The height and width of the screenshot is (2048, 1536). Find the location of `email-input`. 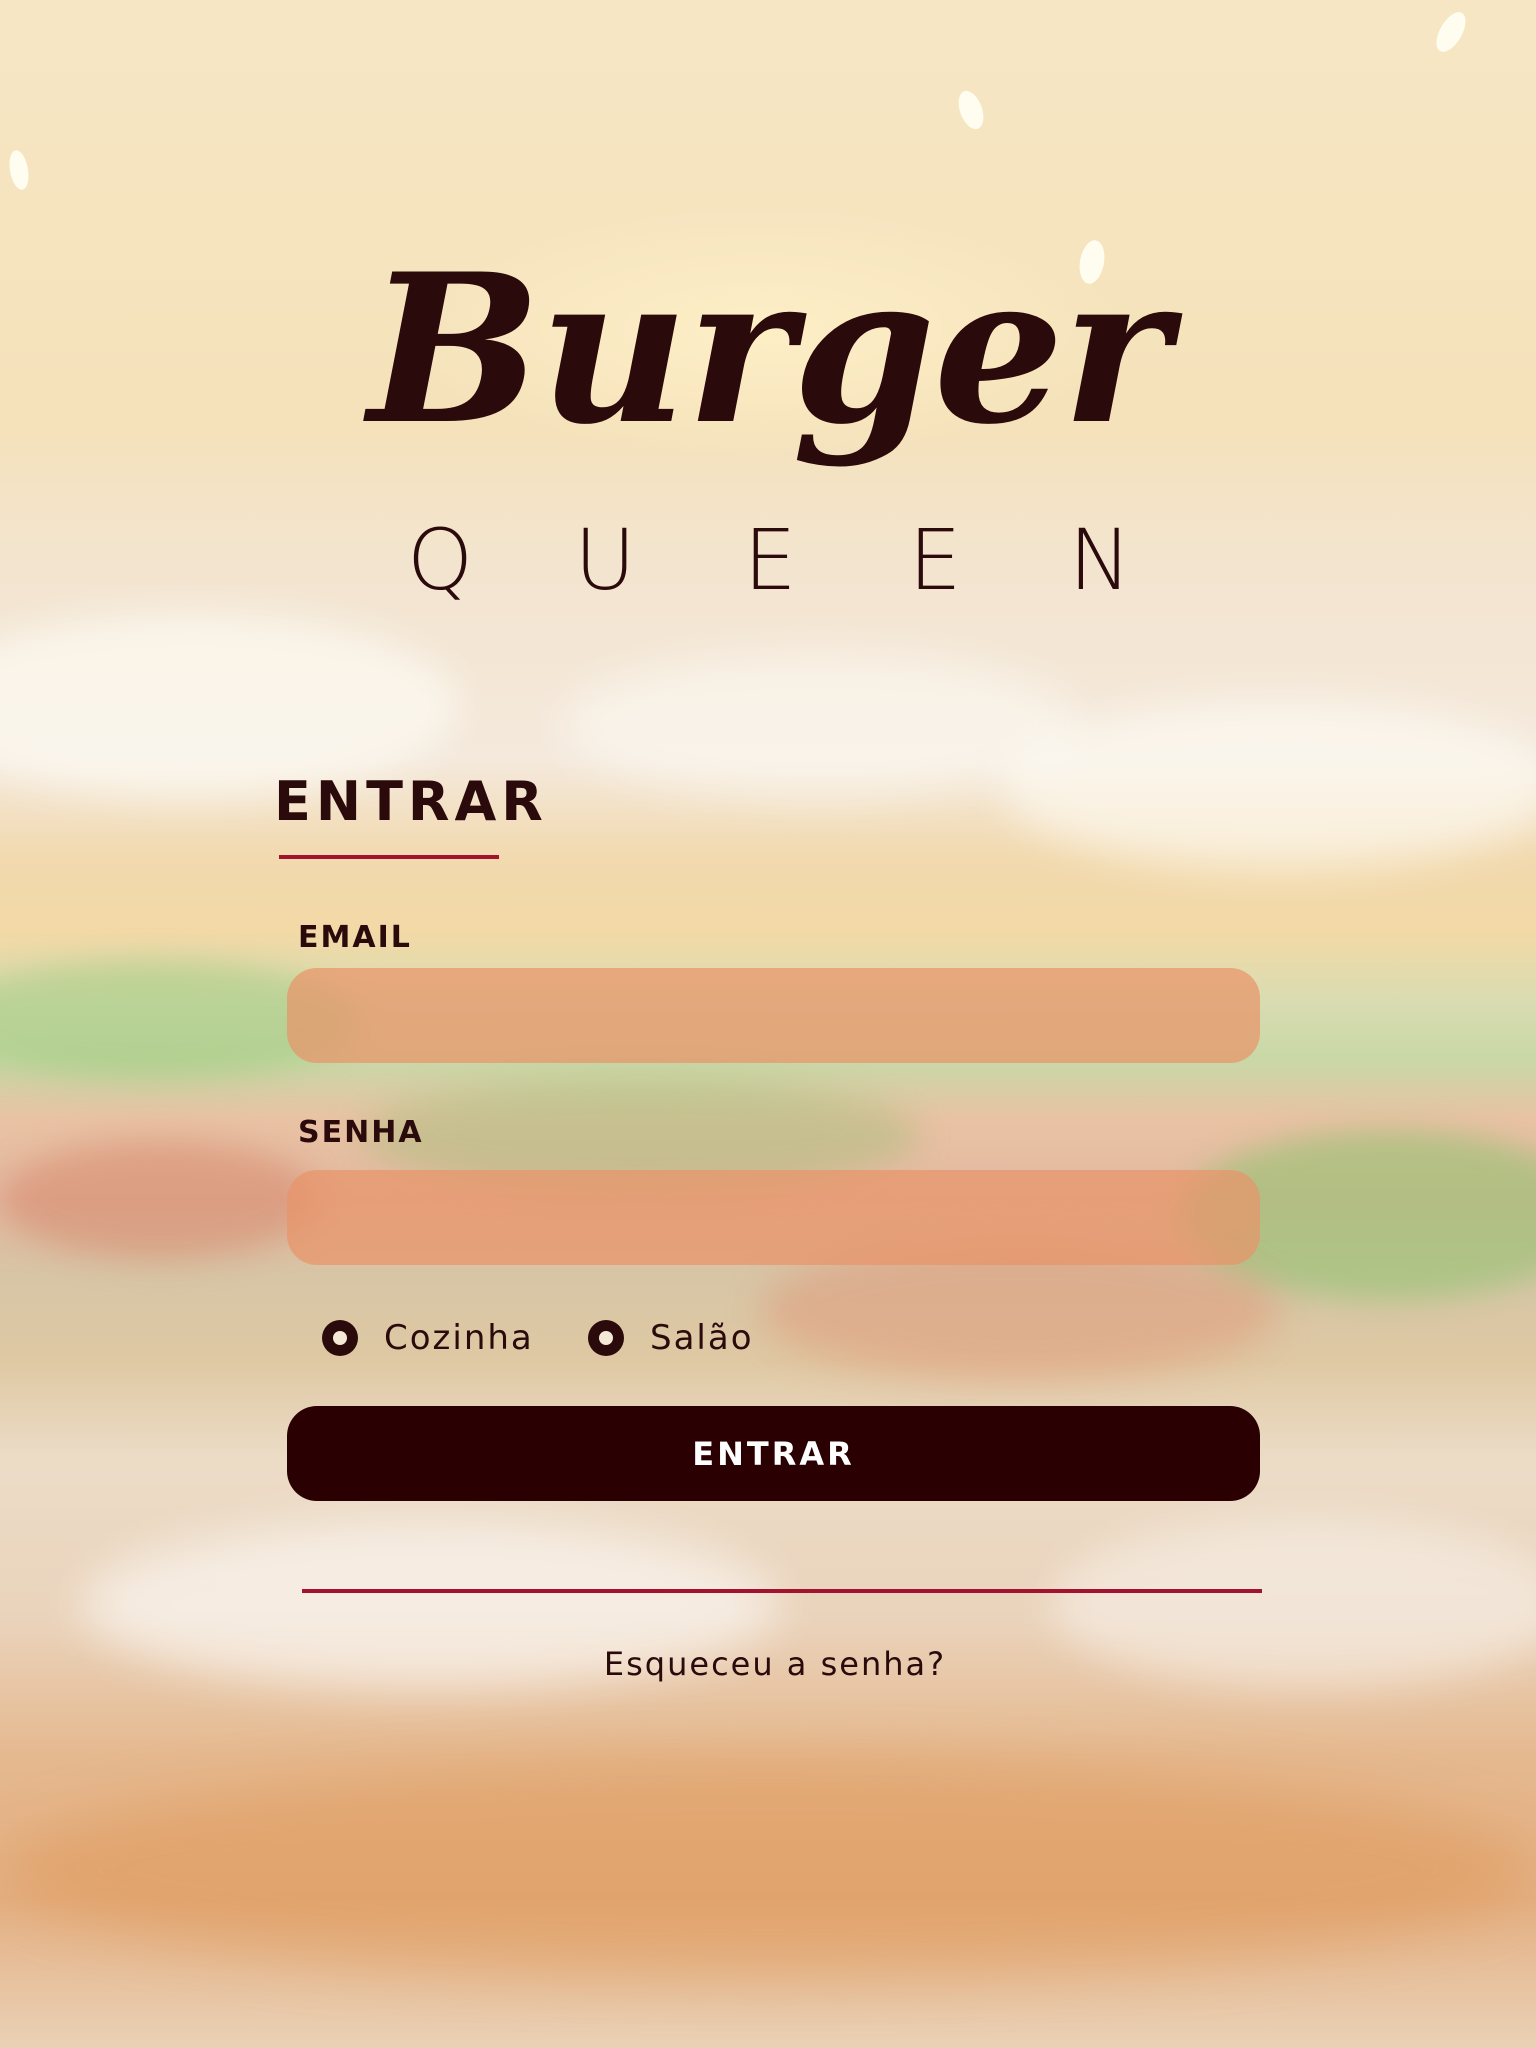

email-input is located at coordinates (773, 1015).